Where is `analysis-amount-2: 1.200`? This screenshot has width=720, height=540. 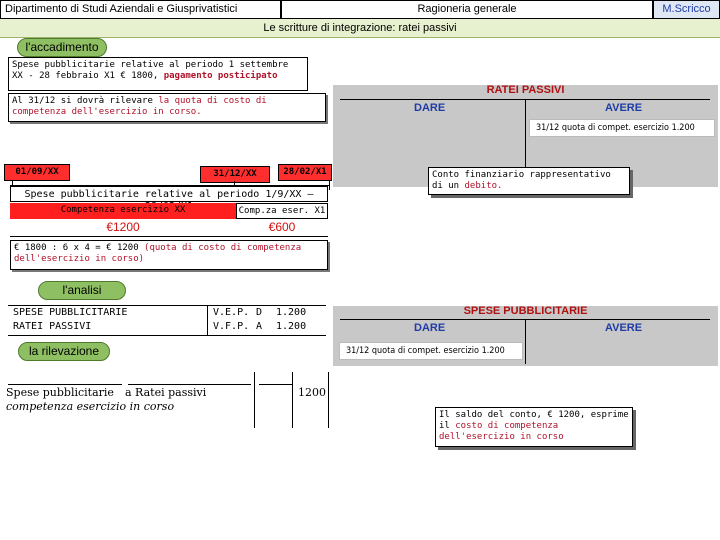
analysis-amount-2: 1.200 is located at coordinates (291, 326).